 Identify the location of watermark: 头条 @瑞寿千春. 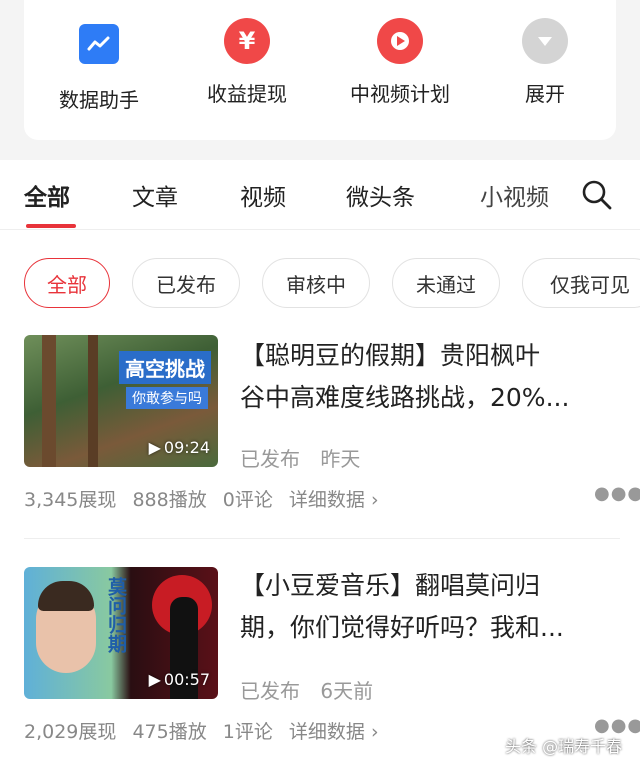
(564, 746).